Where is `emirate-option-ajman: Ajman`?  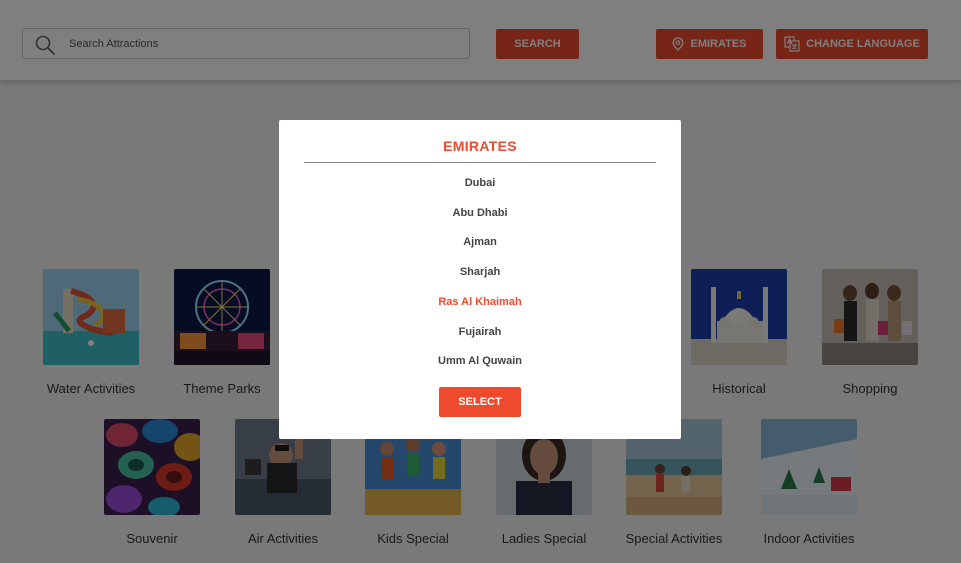 emirate-option-ajman: Ajman is located at coordinates (480, 242).